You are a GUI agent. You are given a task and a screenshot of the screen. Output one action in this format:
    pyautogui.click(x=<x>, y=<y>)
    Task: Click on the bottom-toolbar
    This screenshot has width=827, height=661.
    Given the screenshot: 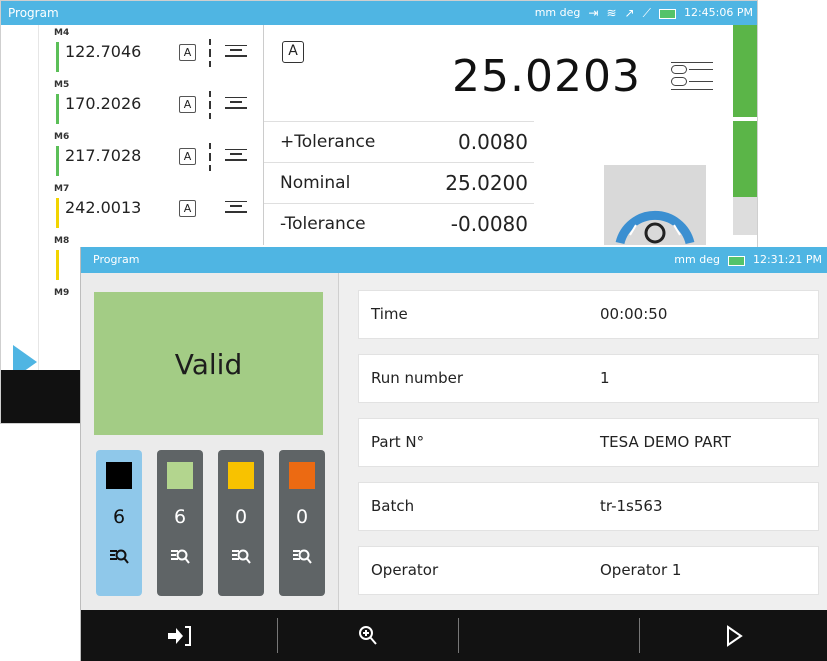 What is the action you would take?
    pyautogui.click(x=454, y=635)
    